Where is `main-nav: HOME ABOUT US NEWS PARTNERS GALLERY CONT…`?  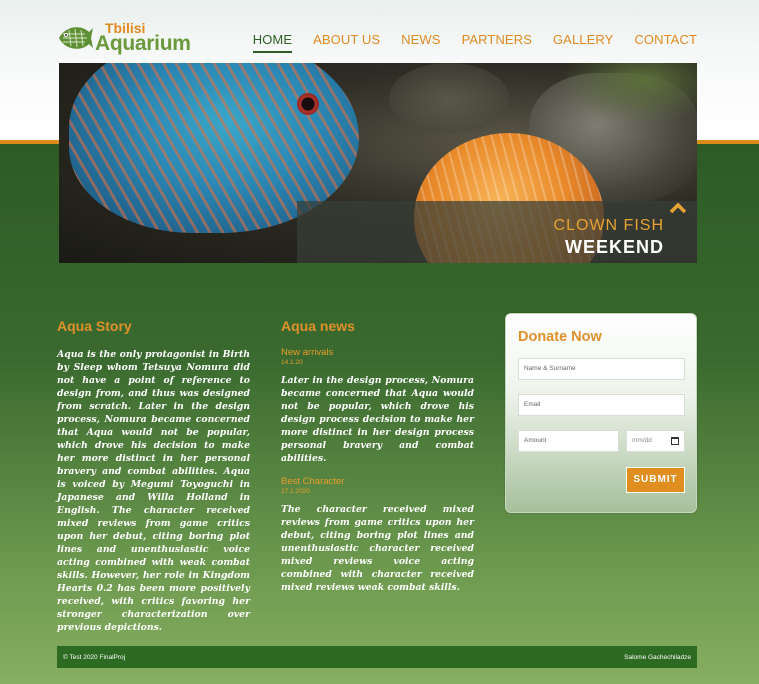
main-nav: HOME ABOUT US NEWS PARTNERS GALLERY CONT… is located at coordinates (464, 42).